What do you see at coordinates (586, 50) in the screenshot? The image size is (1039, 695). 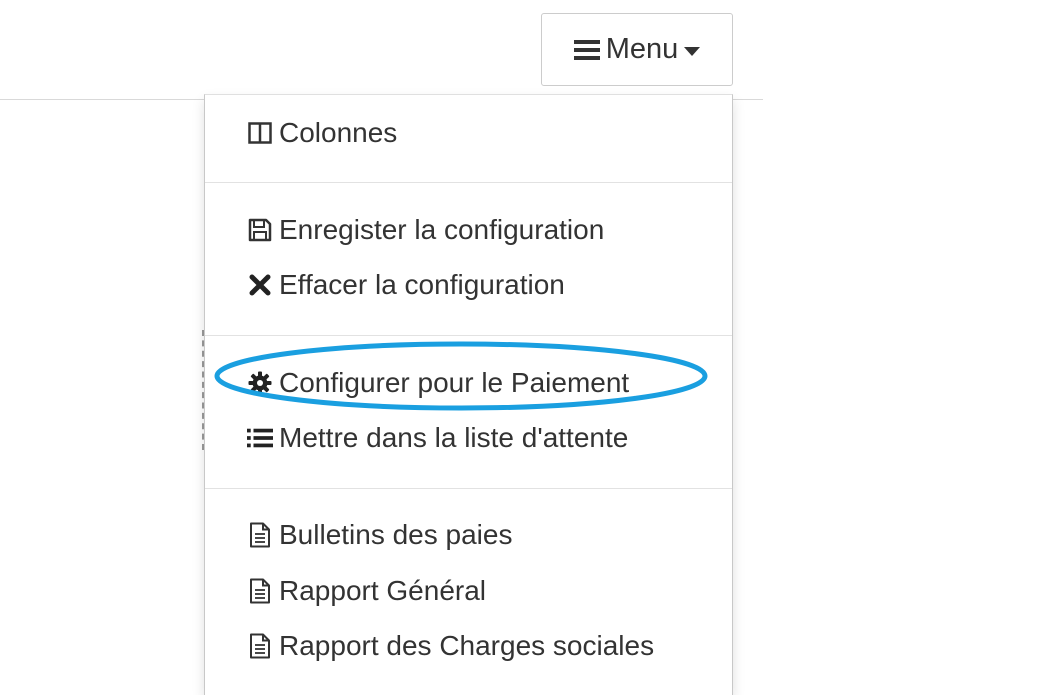 I see `bars-icon` at bounding box center [586, 50].